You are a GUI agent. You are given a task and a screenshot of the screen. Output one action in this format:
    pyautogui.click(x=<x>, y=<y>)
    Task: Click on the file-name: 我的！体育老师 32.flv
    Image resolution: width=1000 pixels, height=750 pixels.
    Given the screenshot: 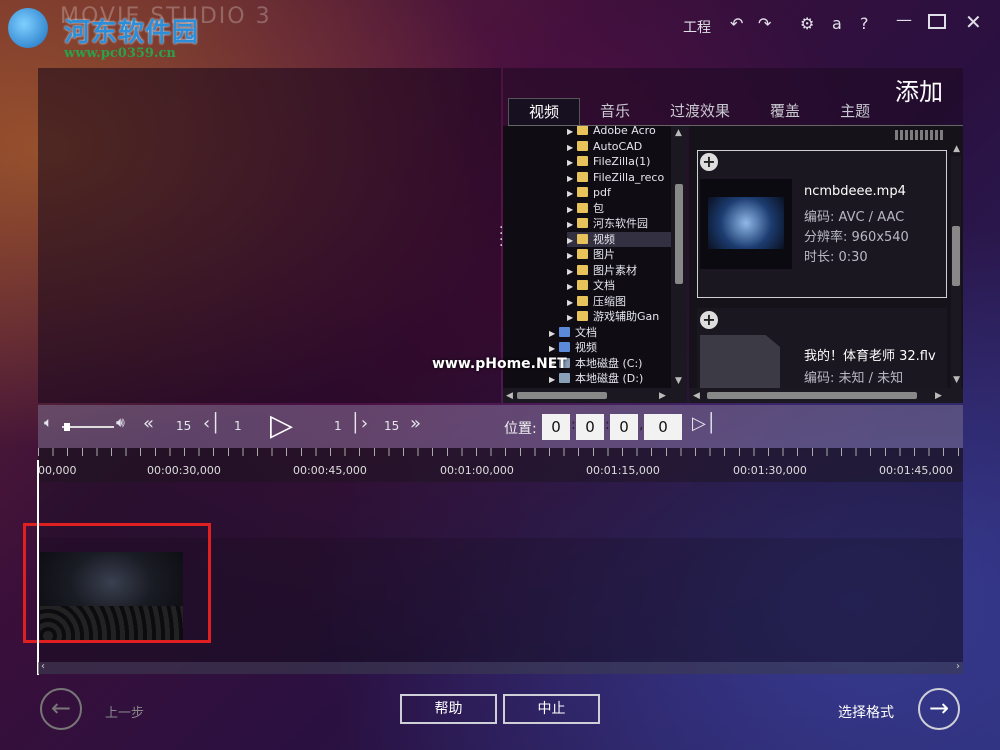 What is the action you would take?
    pyautogui.click(x=870, y=356)
    